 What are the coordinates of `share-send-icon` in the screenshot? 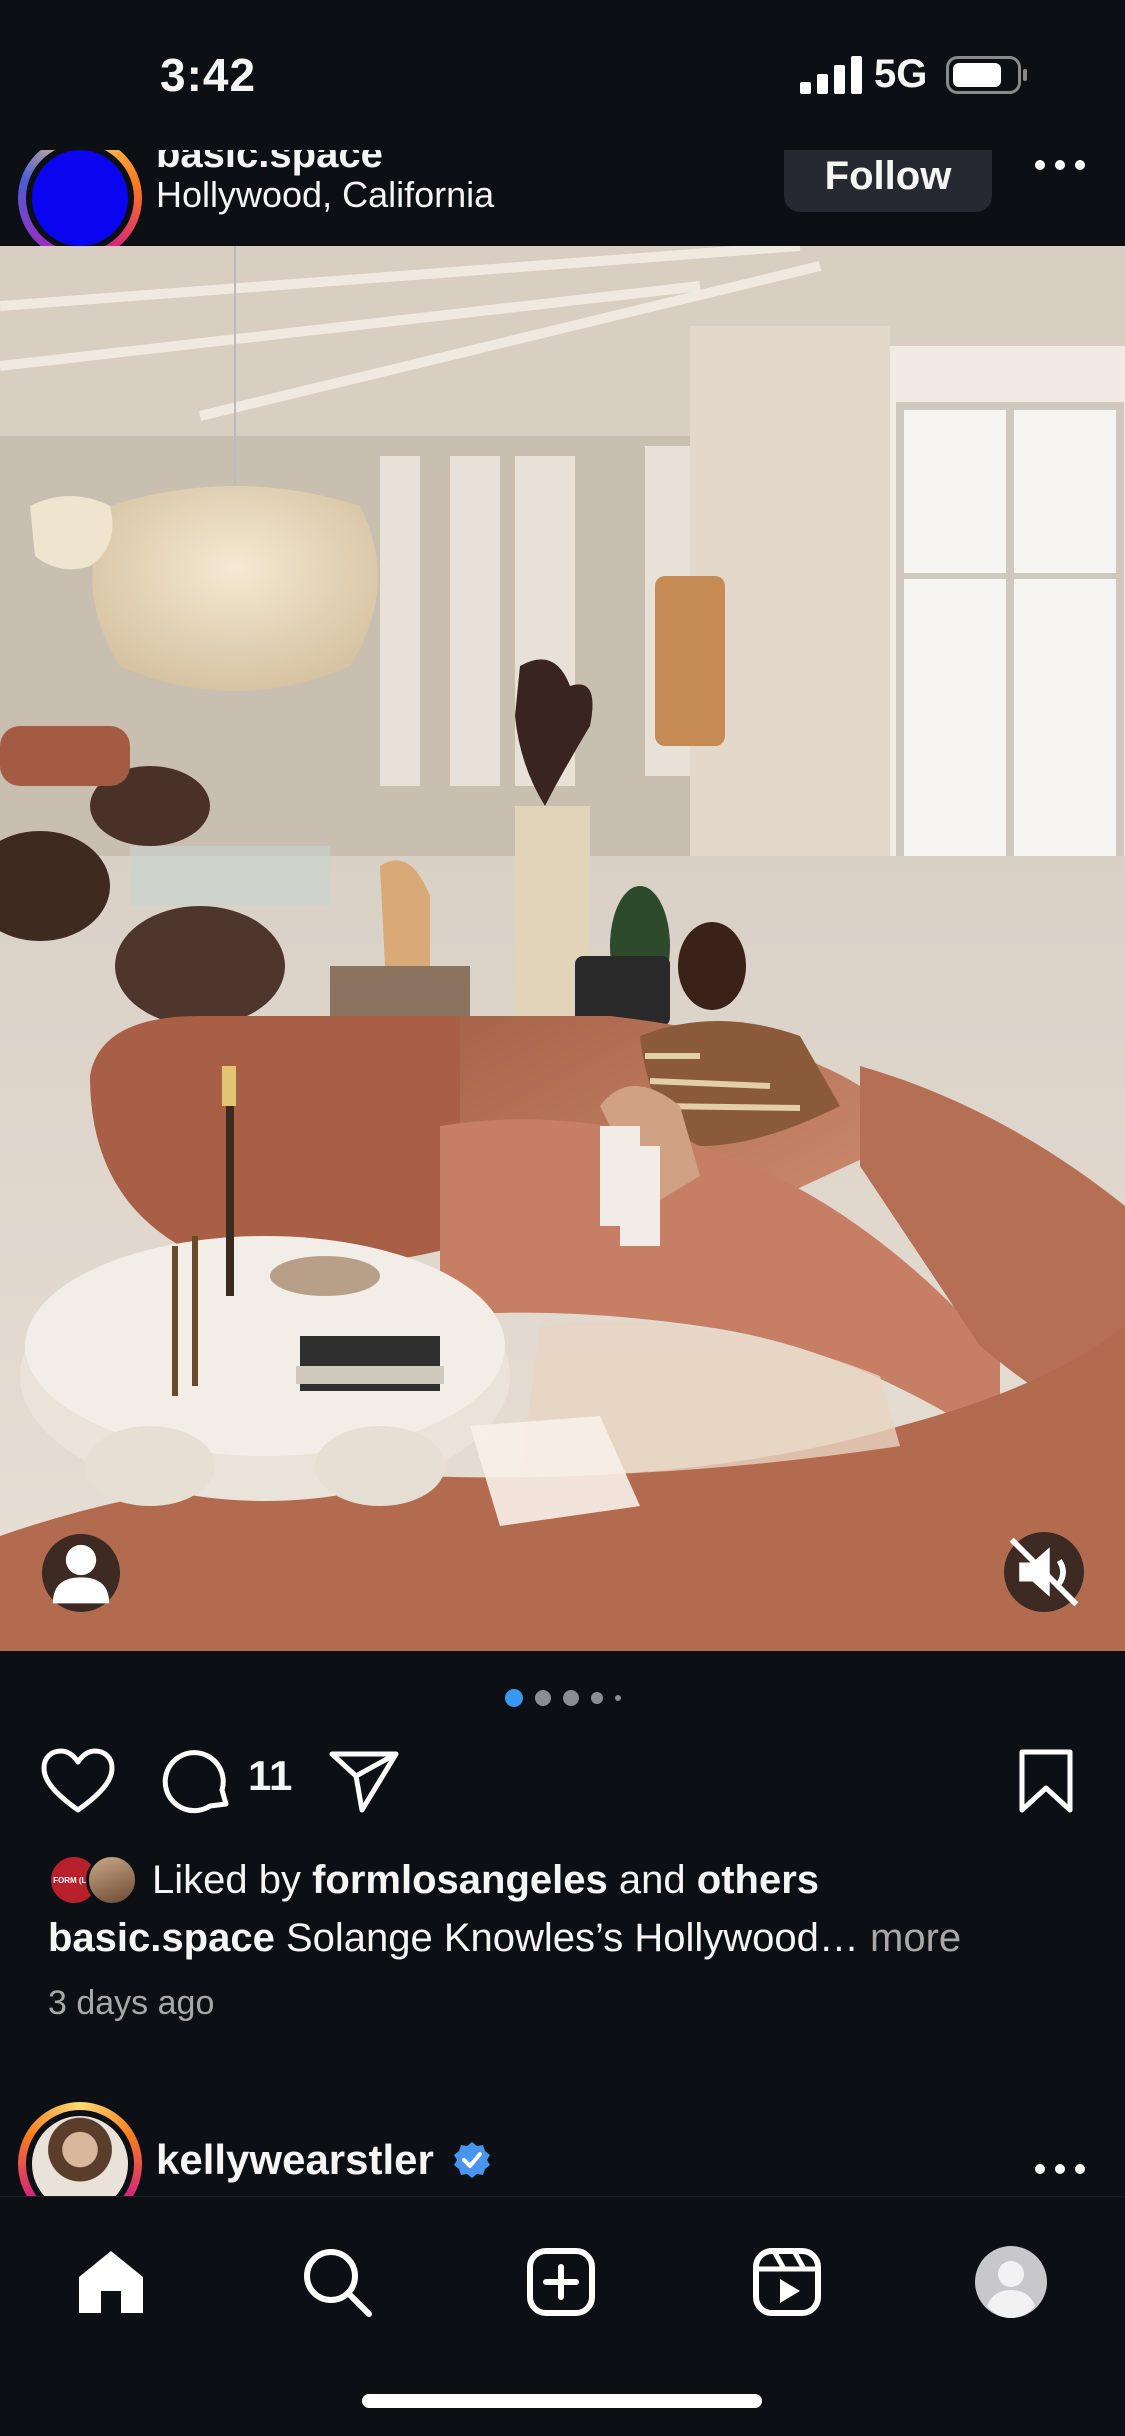 It's located at (364, 1781).